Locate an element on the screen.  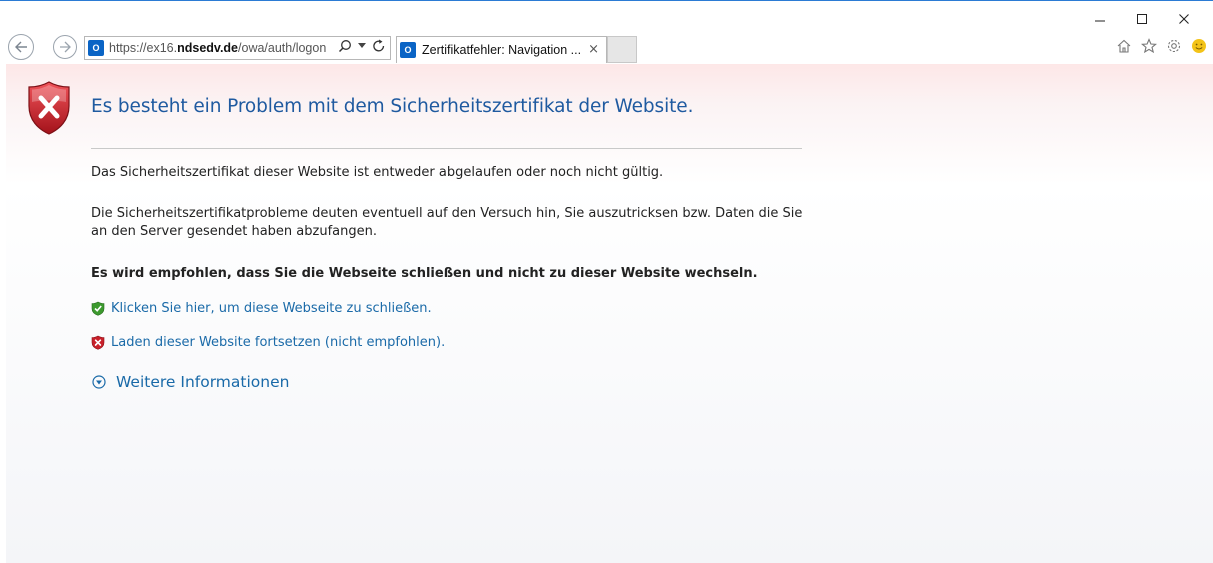
favorites-star-icon is located at coordinates (1149, 46).